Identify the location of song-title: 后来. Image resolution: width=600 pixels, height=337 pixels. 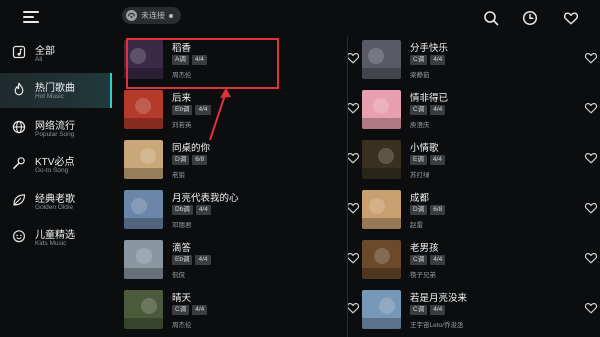
(182, 98).